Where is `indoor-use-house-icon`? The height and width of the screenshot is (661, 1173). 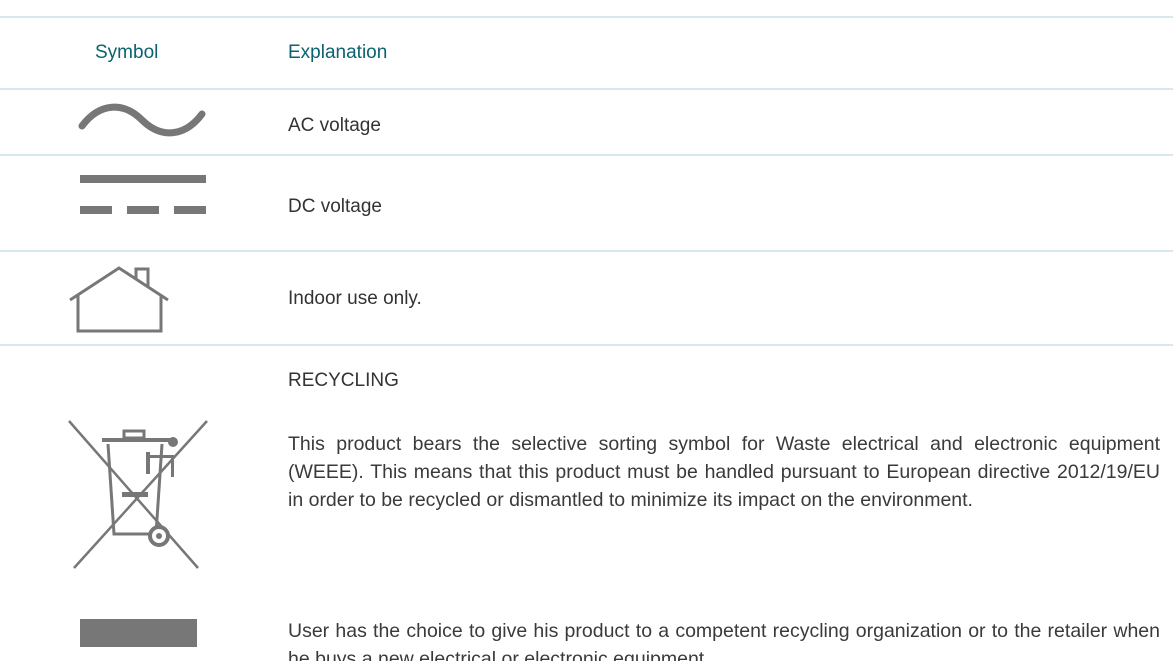 indoor-use-house-icon is located at coordinates (121, 301).